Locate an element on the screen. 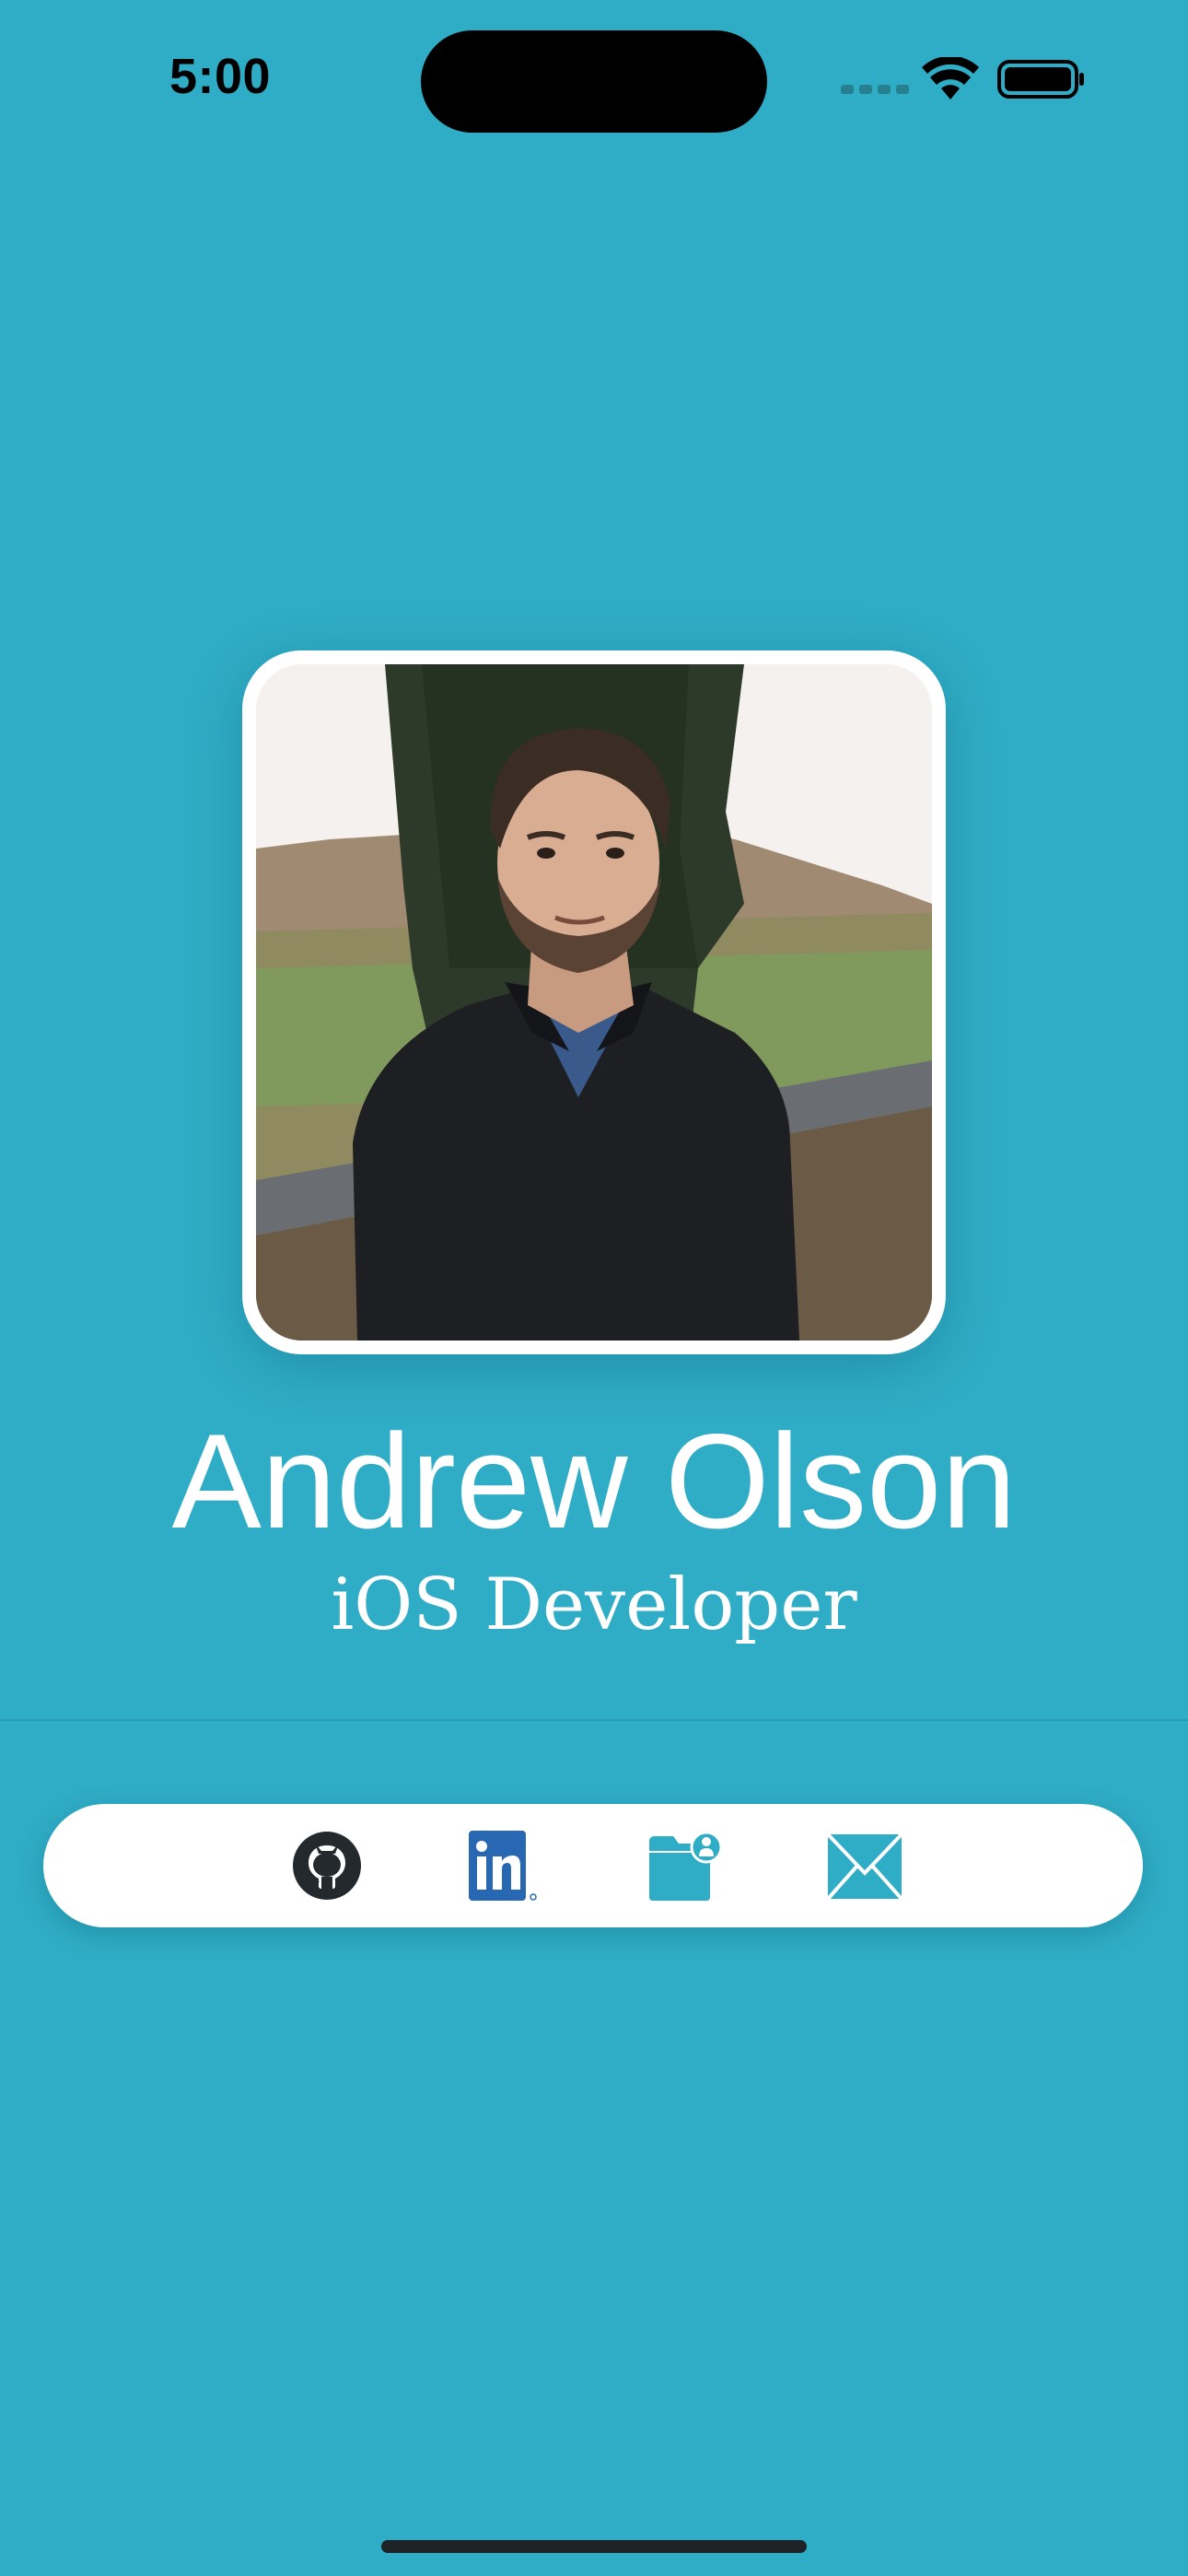 The image size is (1188, 2576). profile-name: Andrew Olson is located at coordinates (594, 1481).